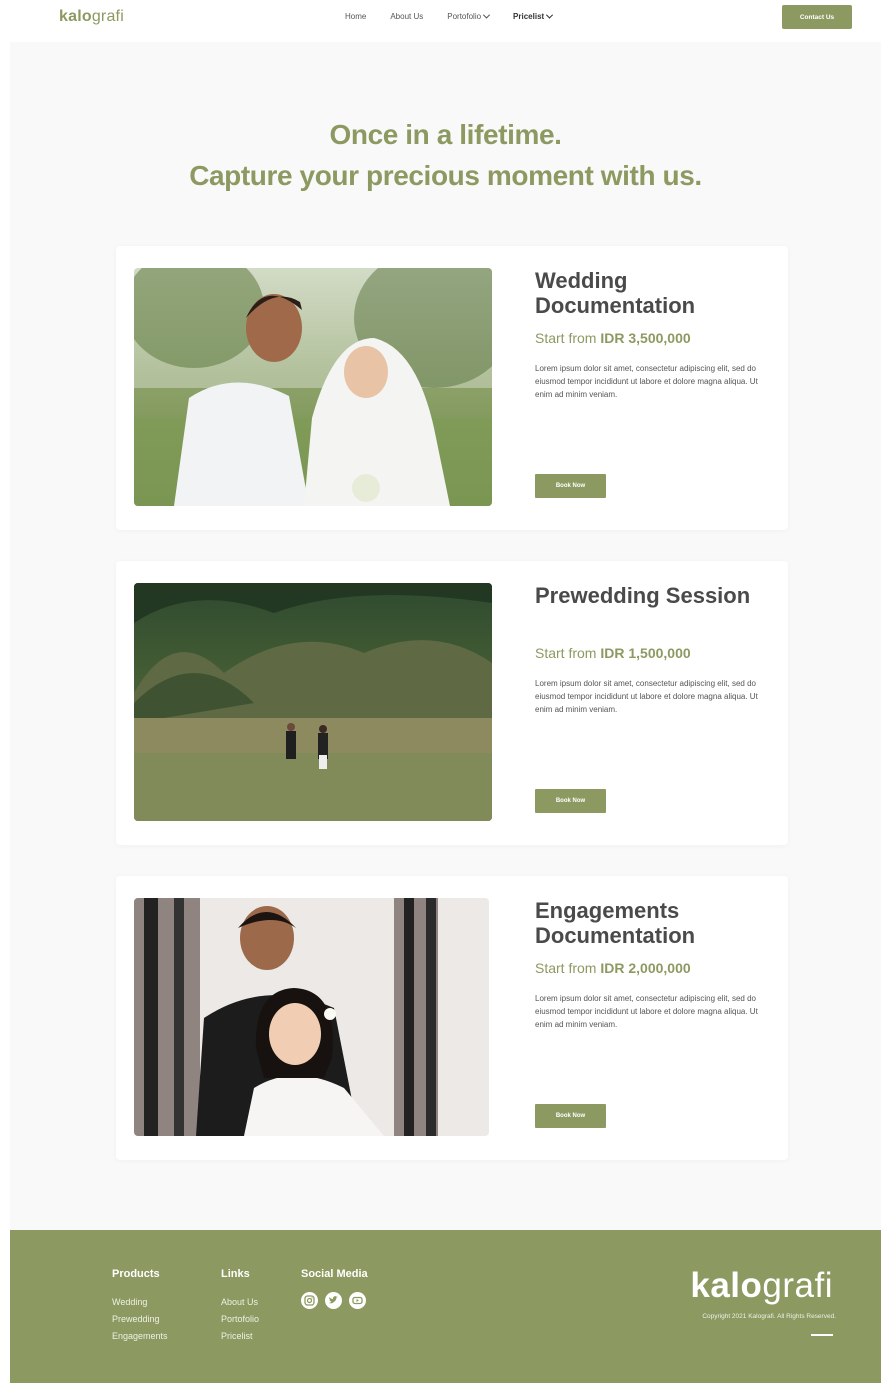  I want to click on package-price: Start from IDR 3,500,000, so click(613, 338).